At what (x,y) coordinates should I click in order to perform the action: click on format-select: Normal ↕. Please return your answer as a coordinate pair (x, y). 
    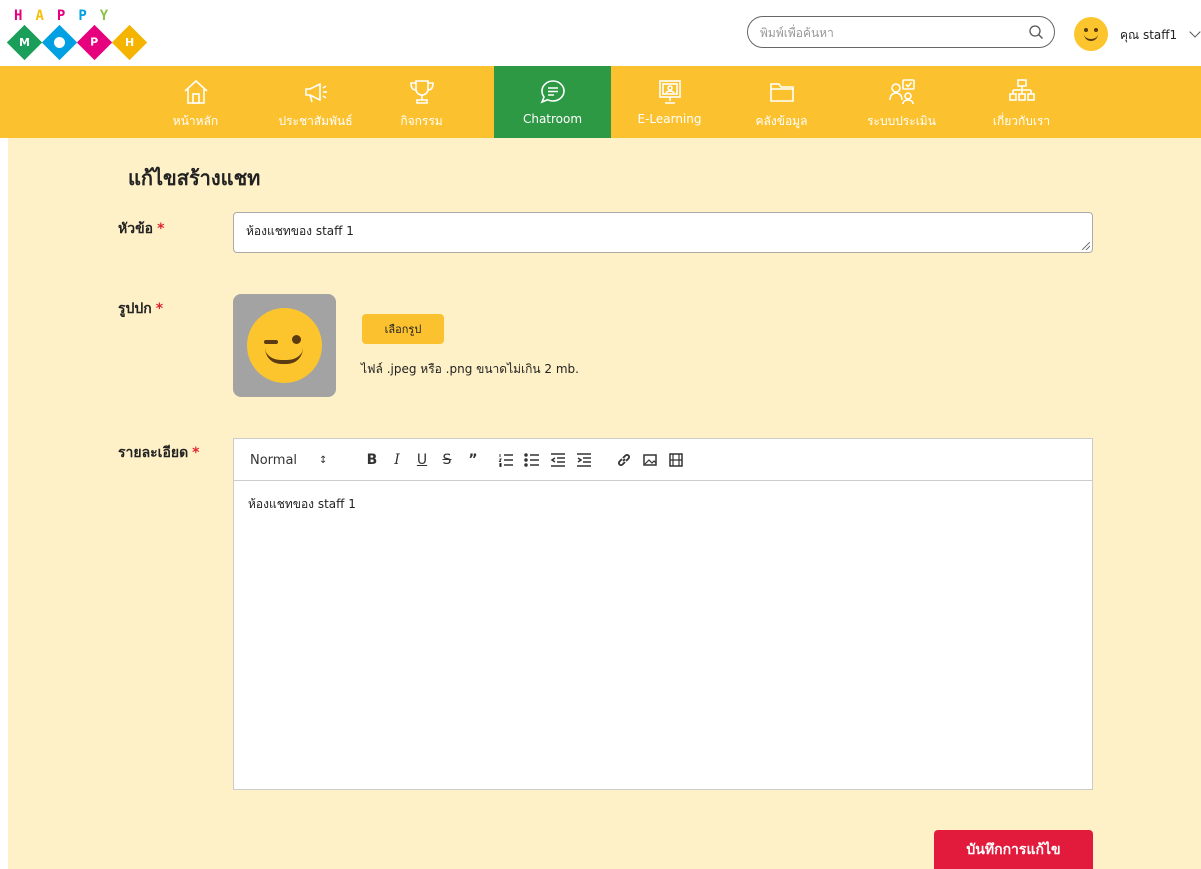
    Looking at the image, I should click on (288, 460).